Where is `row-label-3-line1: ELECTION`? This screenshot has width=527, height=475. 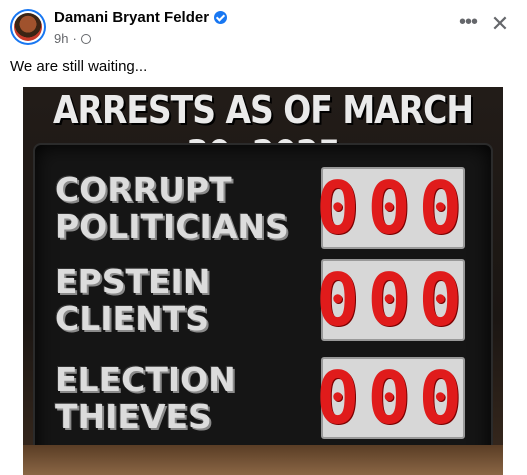 row-label-3-line1: ELECTION is located at coordinates (145, 379).